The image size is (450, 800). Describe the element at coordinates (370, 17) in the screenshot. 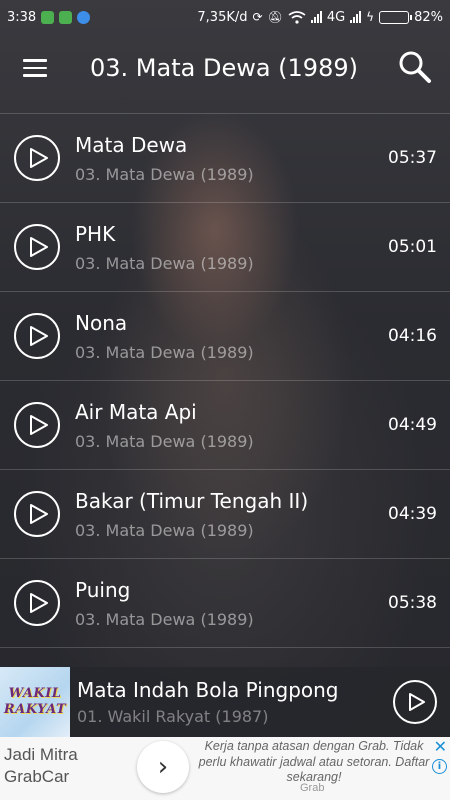

I see `charging-icon: ϟ` at that location.